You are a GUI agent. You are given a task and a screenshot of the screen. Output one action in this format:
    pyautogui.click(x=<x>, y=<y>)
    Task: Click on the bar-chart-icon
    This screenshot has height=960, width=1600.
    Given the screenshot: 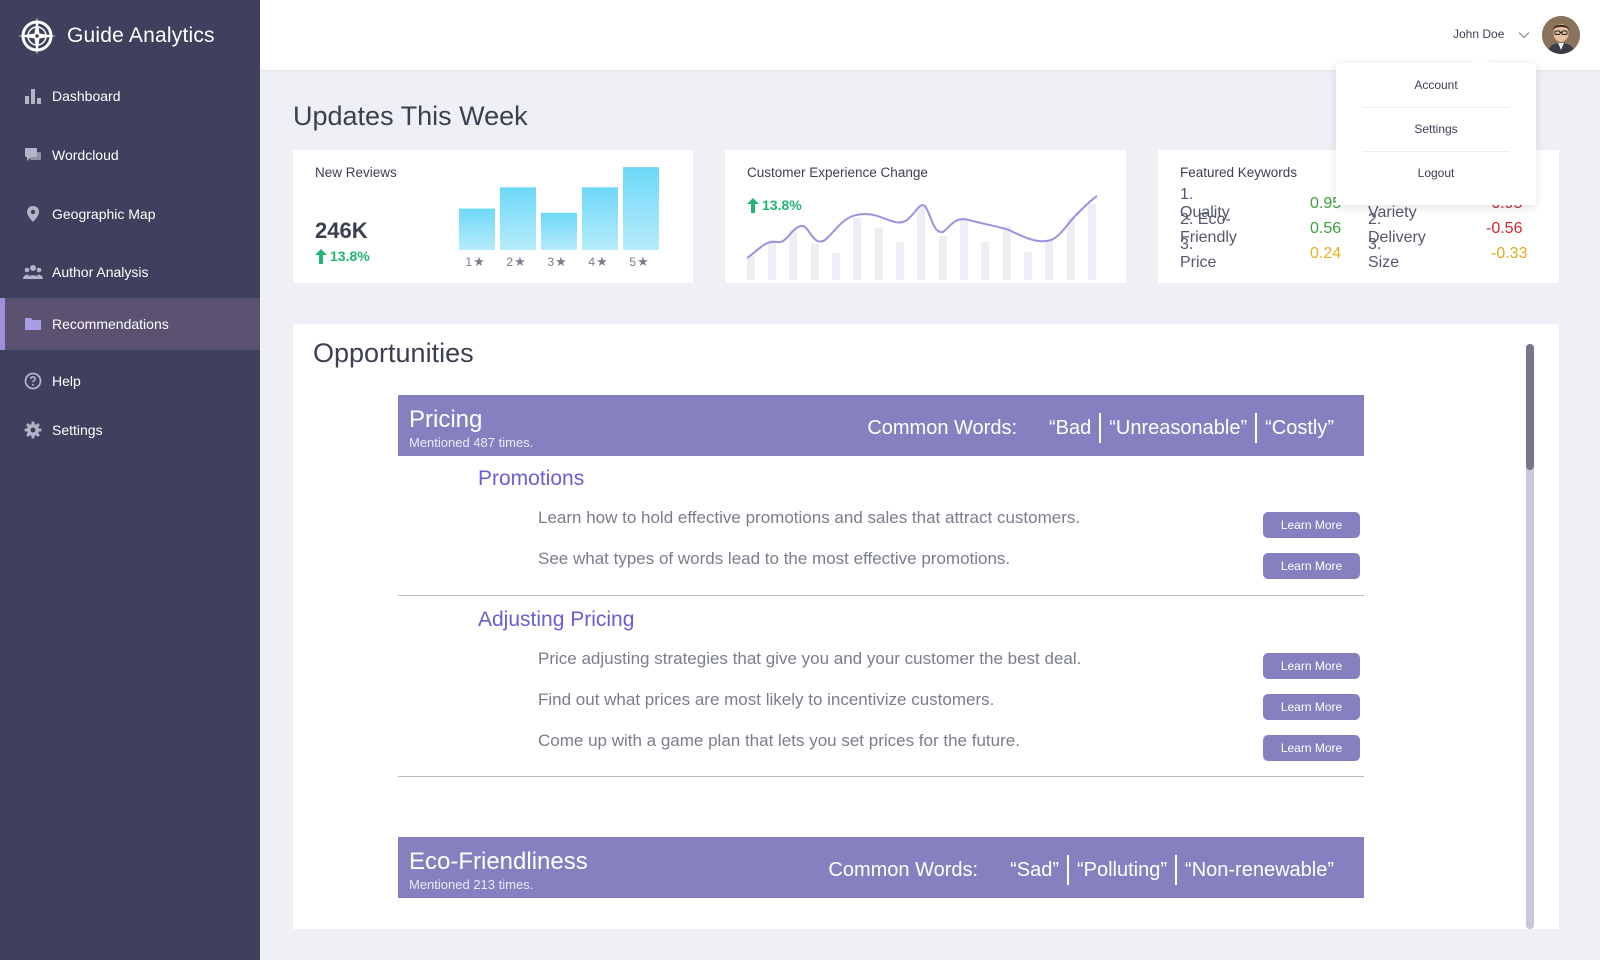 What is the action you would take?
    pyautogui.click(x=33, y=96)
    